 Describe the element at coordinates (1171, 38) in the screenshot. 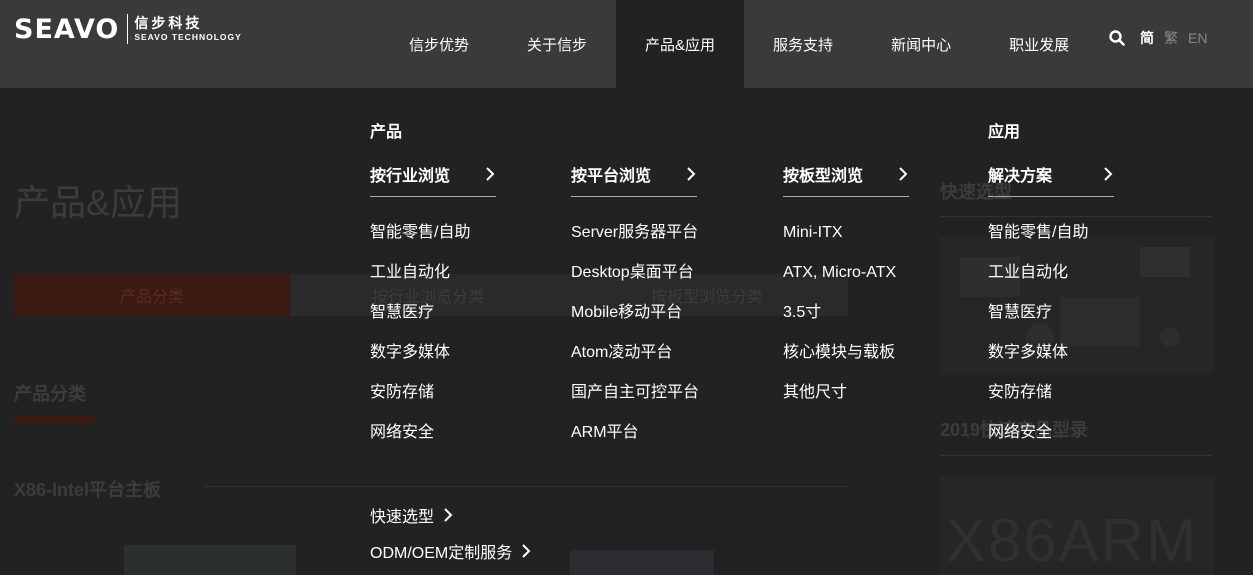

I see `lang-traditional: 繁` at that location.